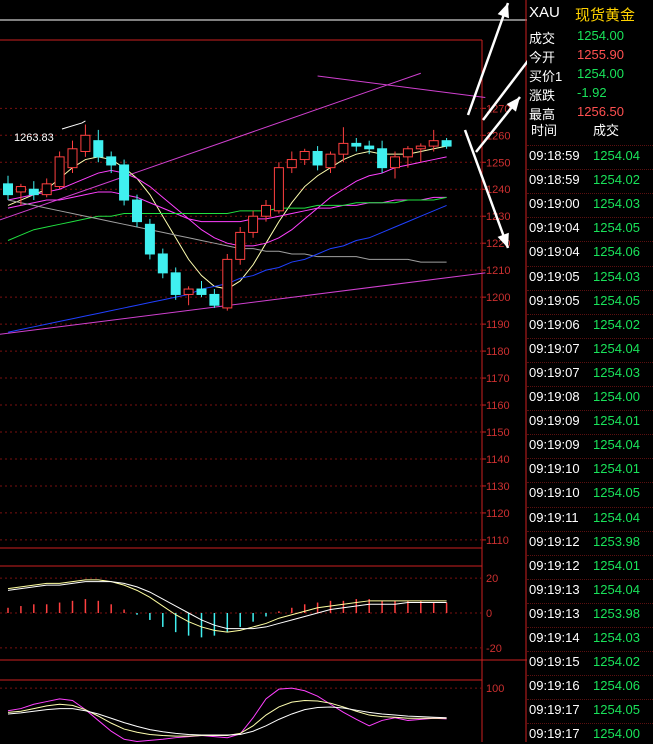 Image resolution: width=653 pixels, height=744 pixels. Describe the element at coordinates (590, 444) in the screenshot. I see `tick-row: 09:19:09 1254.04` at that location.